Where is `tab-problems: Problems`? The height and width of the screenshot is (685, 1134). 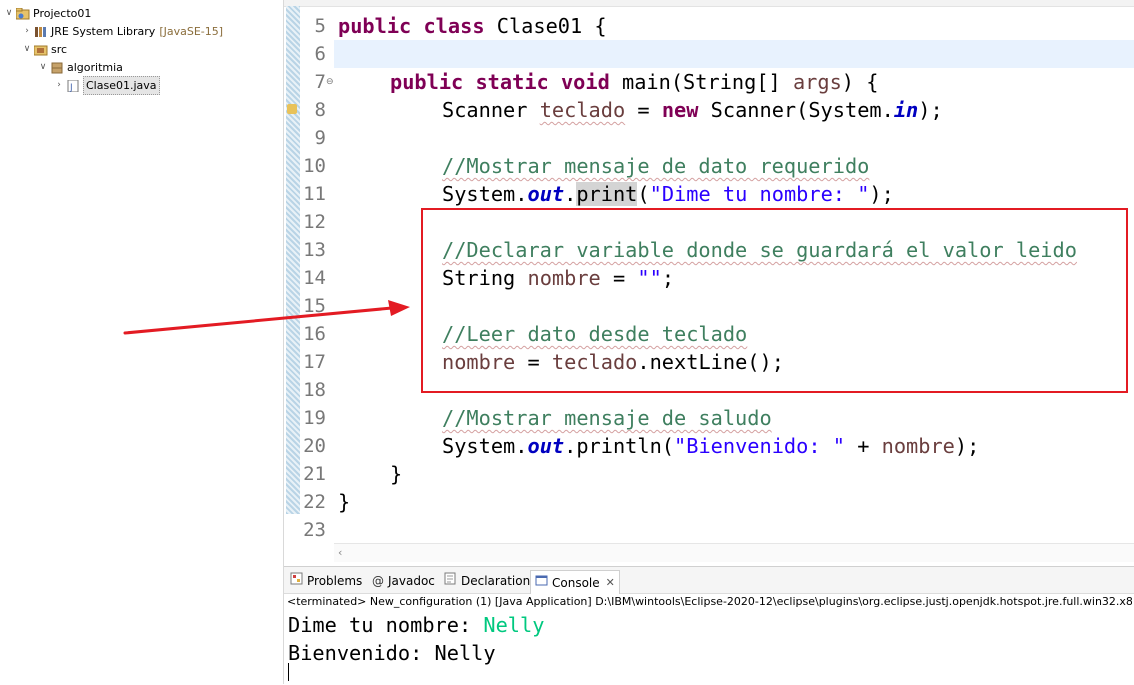
tab-problems: Problems is located at coordinates (326, 581).